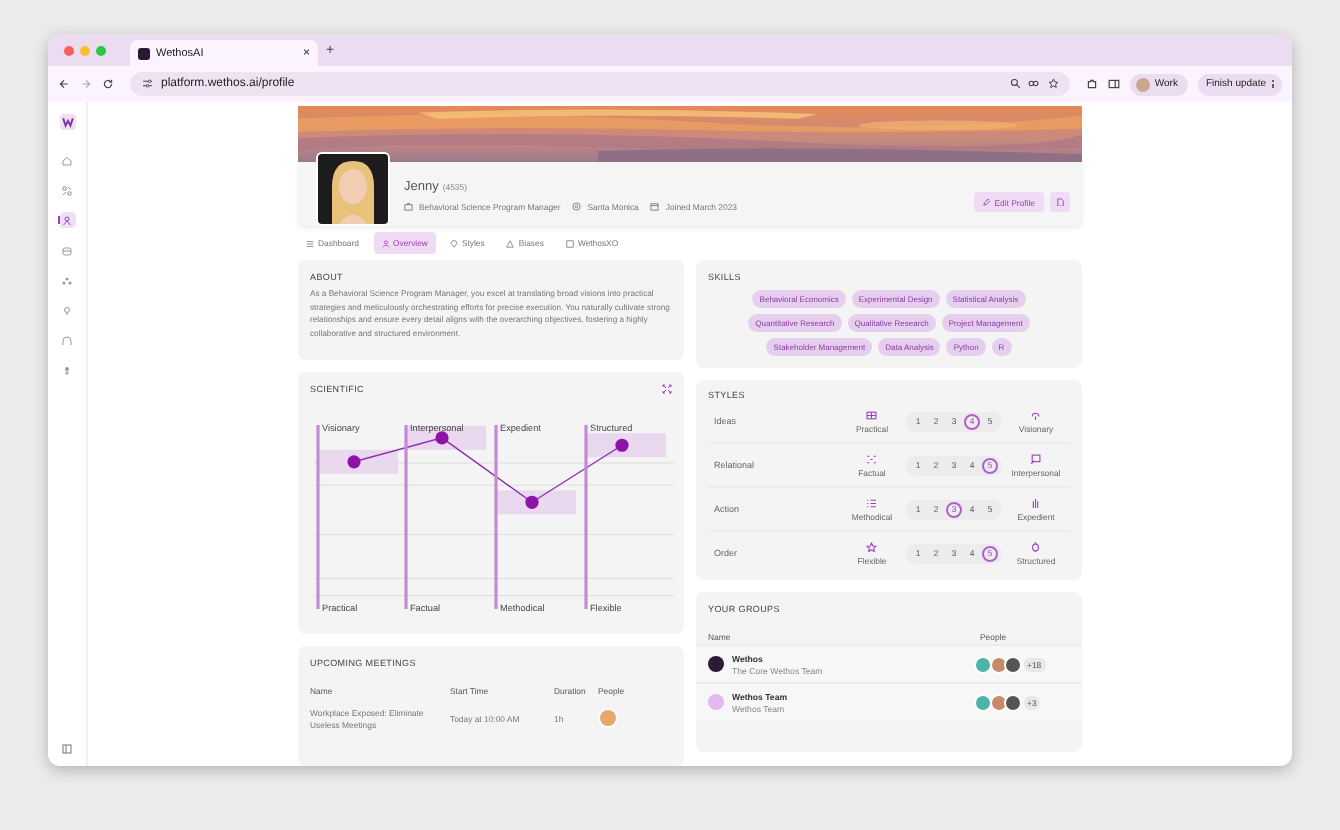 This screenshot has height=830, width=1340. I want to click on maximize-window-button, so click(101, 50).